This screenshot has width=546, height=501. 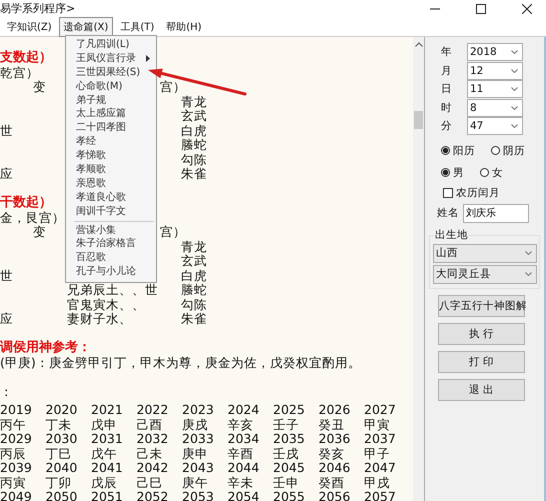 What do you see at coordinates (32, 217) in the screenshot?
I see `text-line: 金，艮宫）` at bounding box center [32, 217].